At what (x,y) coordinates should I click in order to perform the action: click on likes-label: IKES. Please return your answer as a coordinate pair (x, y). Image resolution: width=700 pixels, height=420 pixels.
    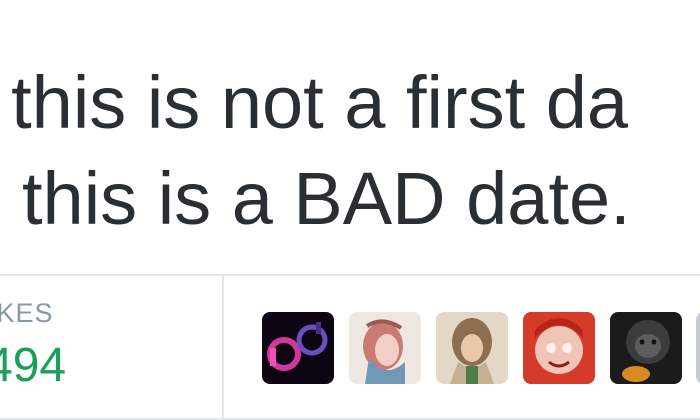
    Looking at the image, I should click on (27, 313).